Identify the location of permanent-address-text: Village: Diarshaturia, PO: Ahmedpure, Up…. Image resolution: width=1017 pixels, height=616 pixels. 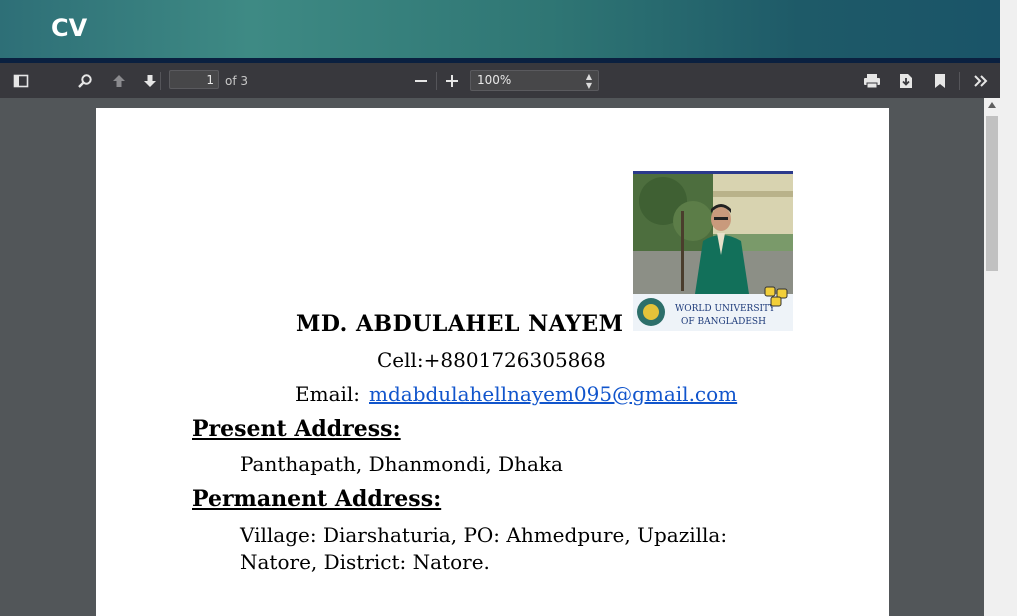
(484, 548).